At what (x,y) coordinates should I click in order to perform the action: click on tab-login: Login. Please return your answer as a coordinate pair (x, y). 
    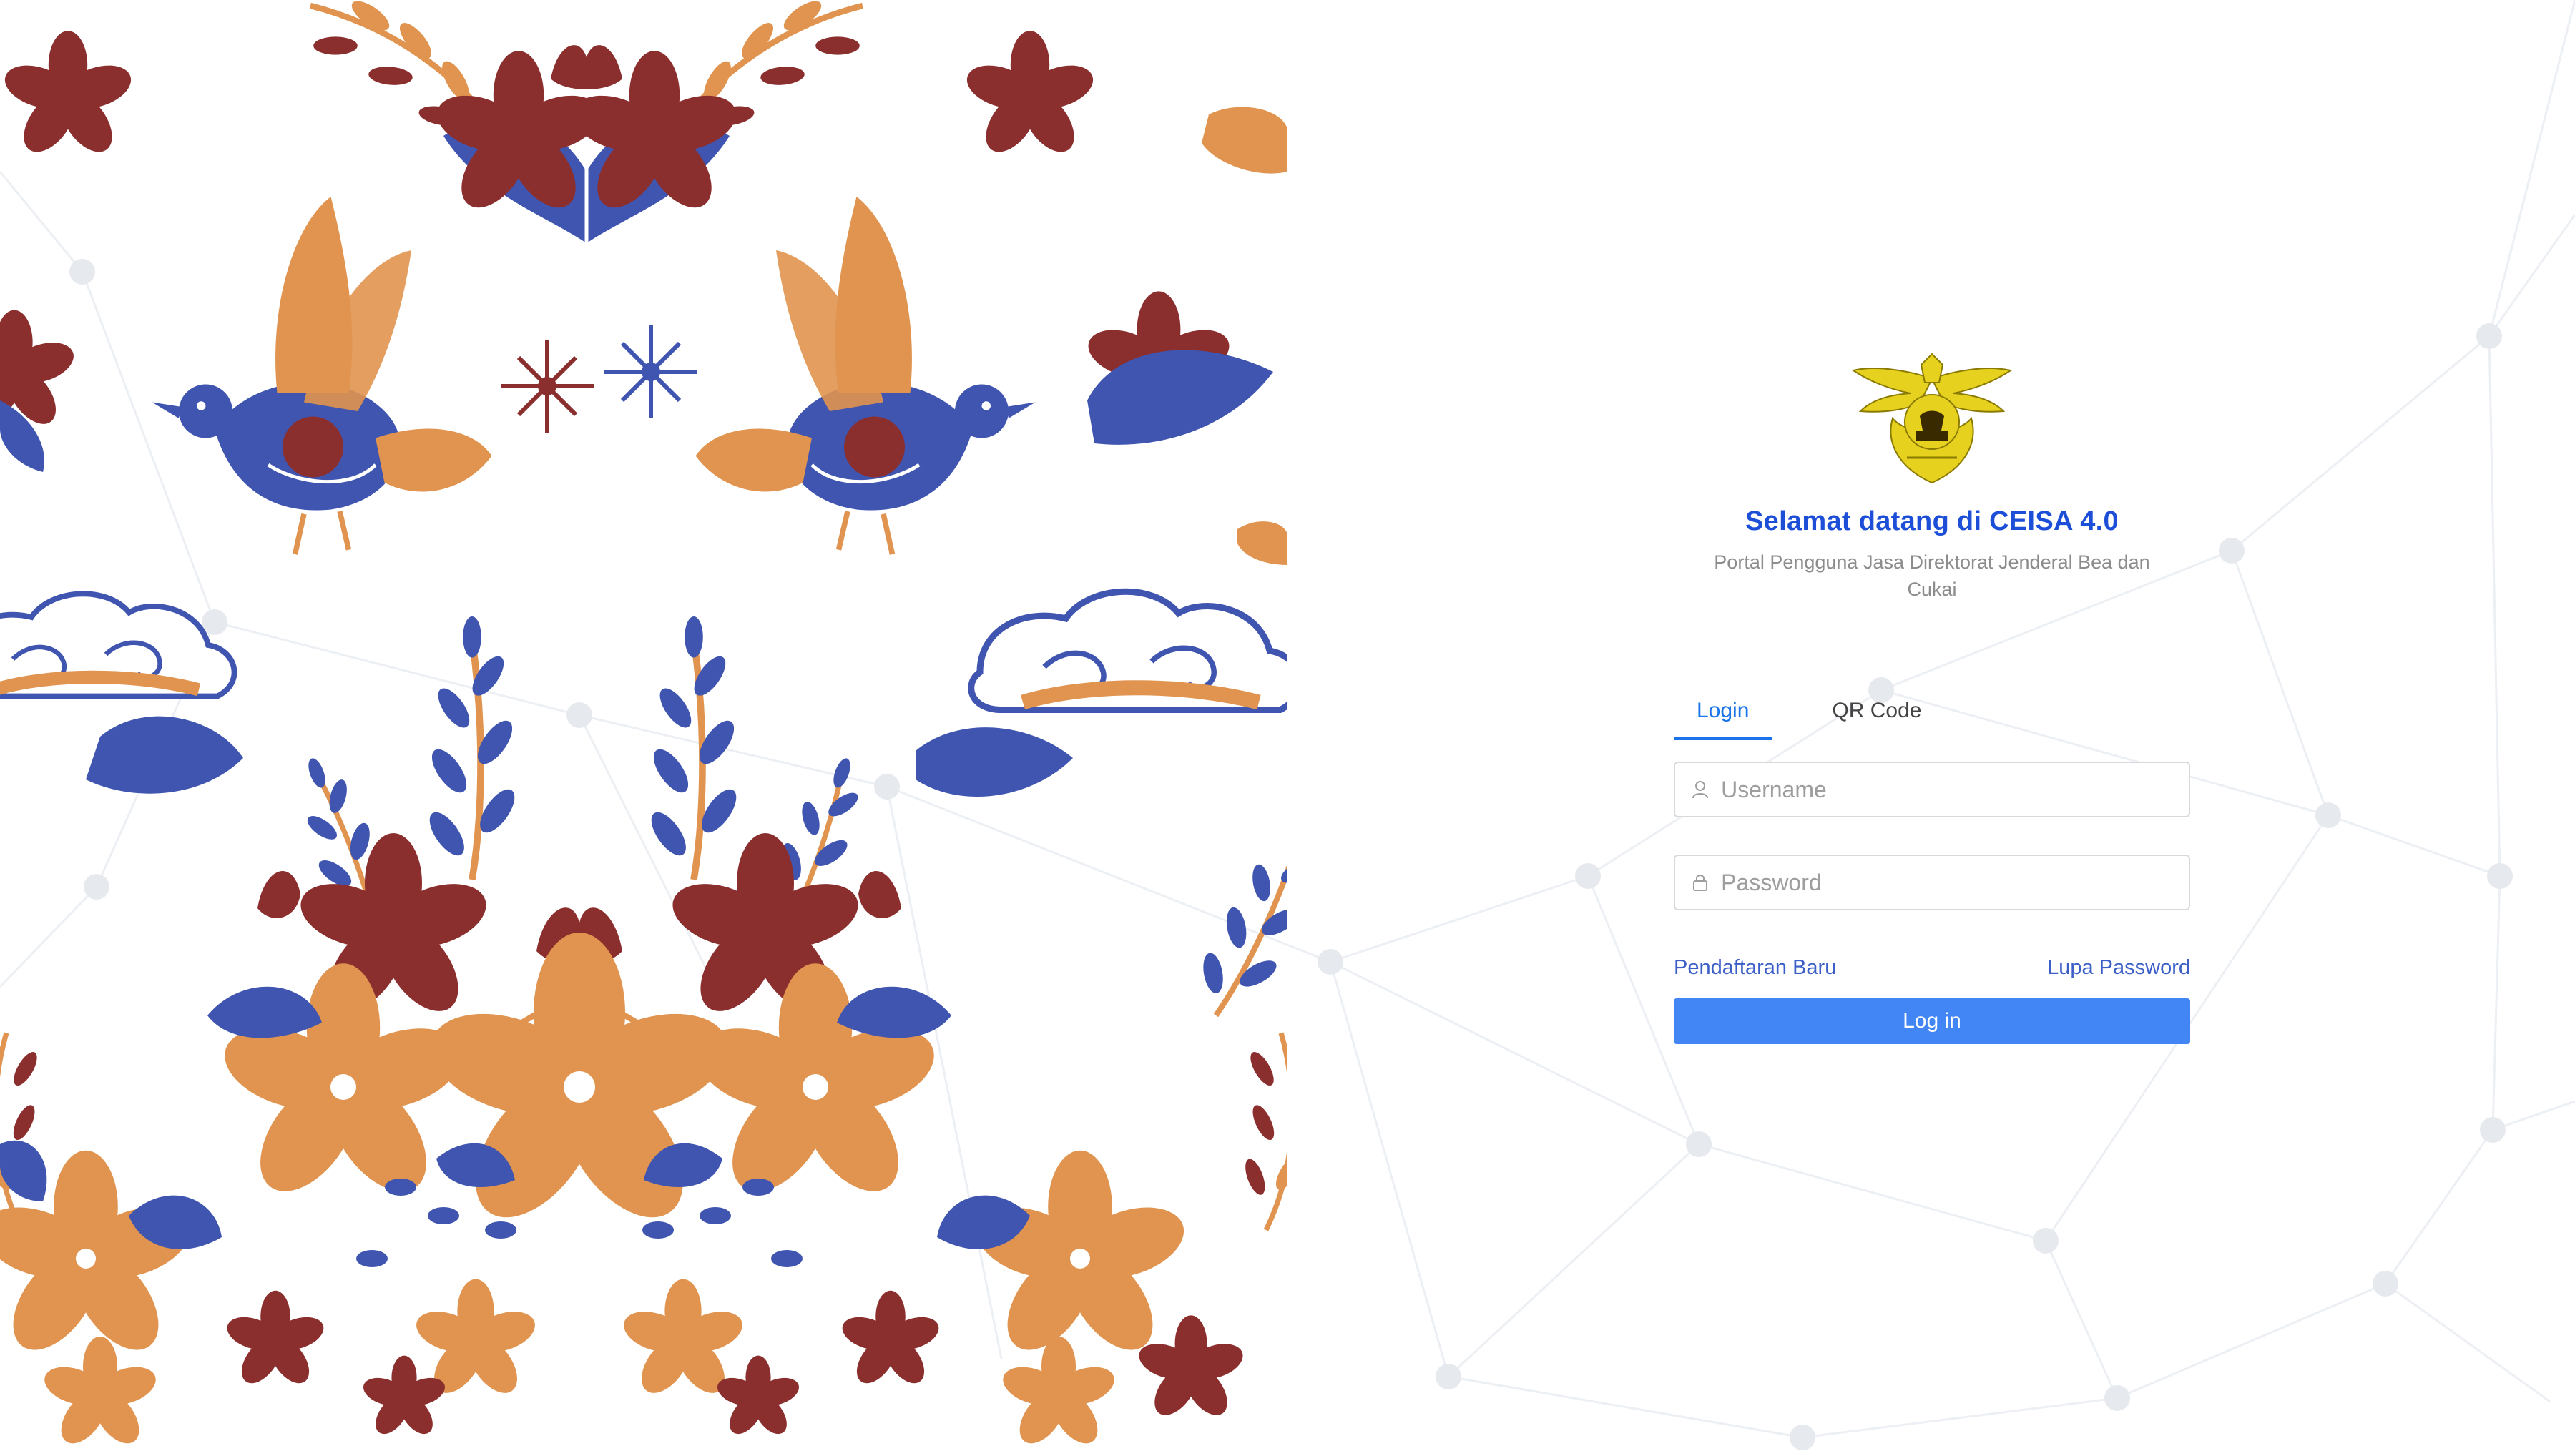
    Looking at the image, I should click on (1723, 719).